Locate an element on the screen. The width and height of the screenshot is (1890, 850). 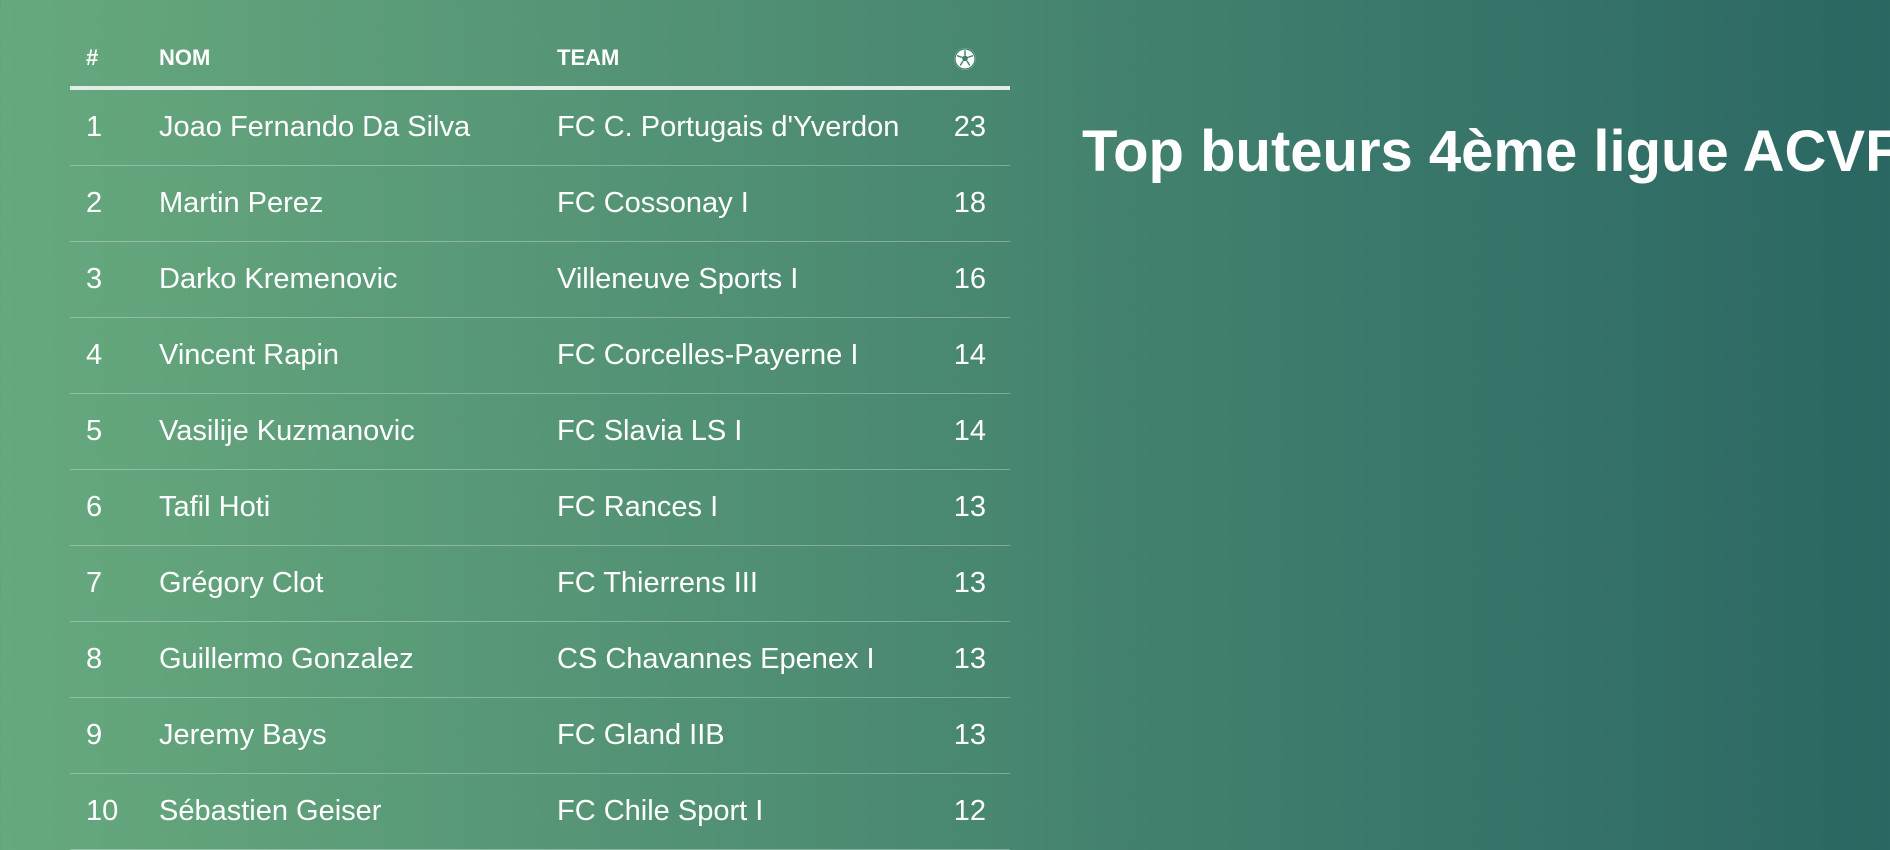
player-name-cell: Tafil Hoti is located at coordinates (358, 507).